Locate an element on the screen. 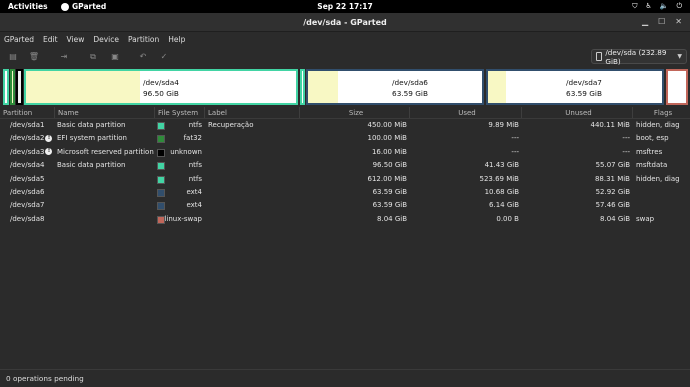 This screenshot has width=690, height=387. filesystem-type: ntfs is located at coordinates (195, 125).